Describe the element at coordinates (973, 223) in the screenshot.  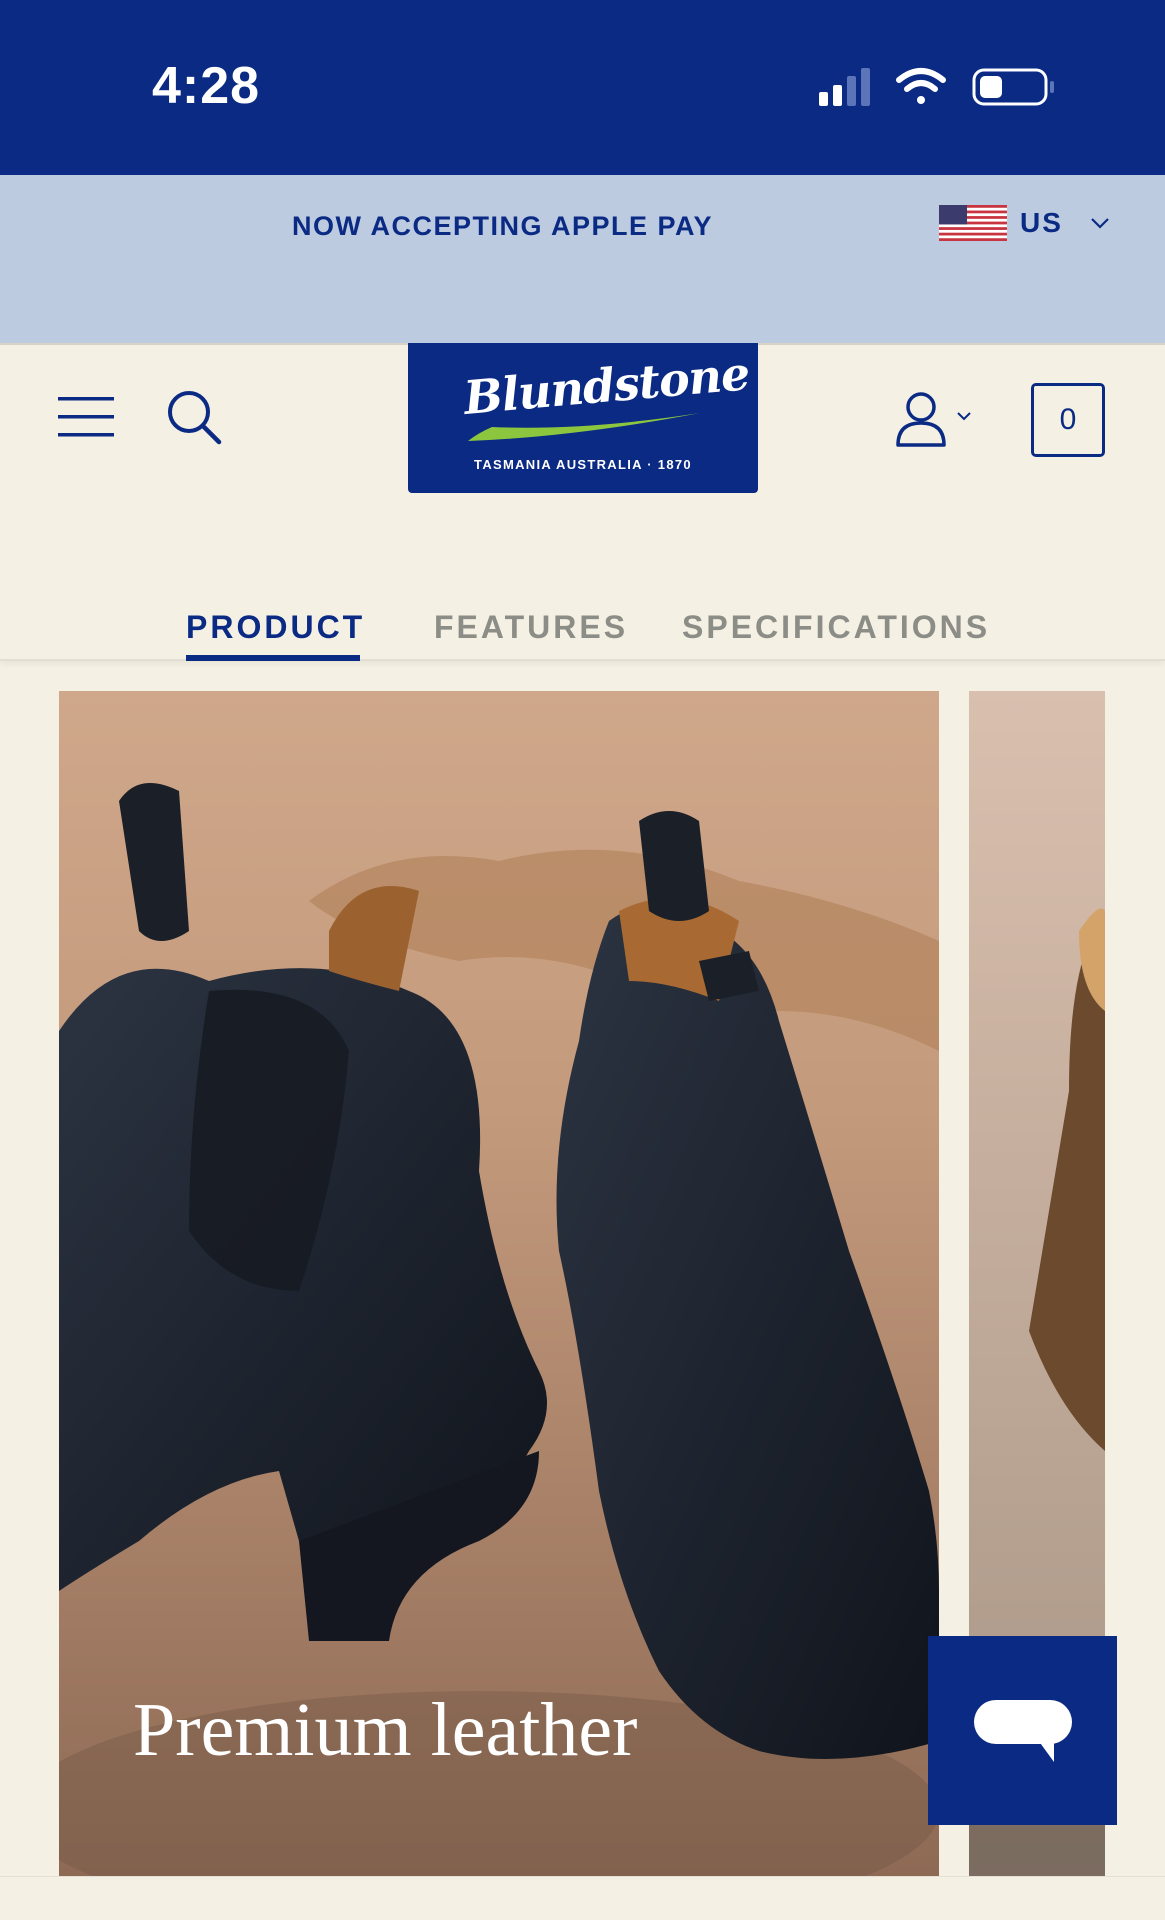
I see `us-flag-icon` at that location.